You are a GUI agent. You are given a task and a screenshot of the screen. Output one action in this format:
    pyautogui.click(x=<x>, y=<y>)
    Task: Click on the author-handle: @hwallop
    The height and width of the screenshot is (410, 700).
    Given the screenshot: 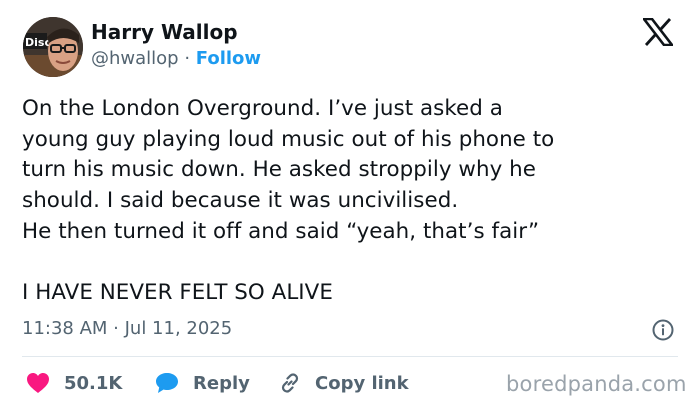 What is the action you would take?
    pyautogui.click(x=135, y=58)
    